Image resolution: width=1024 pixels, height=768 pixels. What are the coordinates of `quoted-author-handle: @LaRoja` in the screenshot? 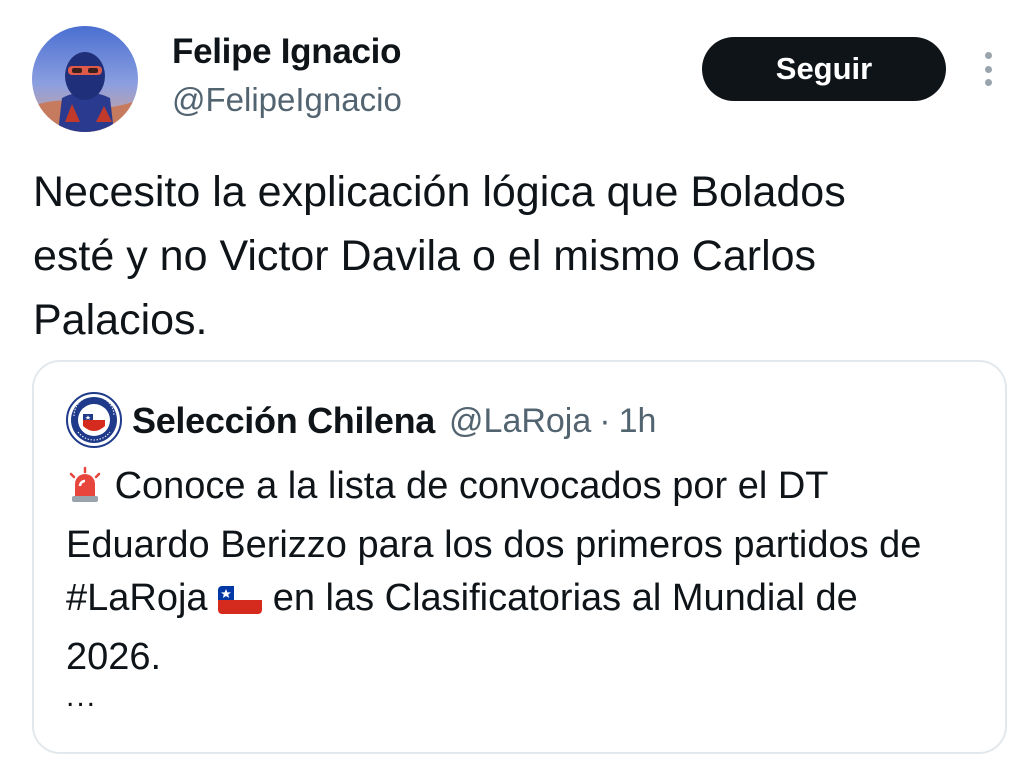 It's located at (520, 421).